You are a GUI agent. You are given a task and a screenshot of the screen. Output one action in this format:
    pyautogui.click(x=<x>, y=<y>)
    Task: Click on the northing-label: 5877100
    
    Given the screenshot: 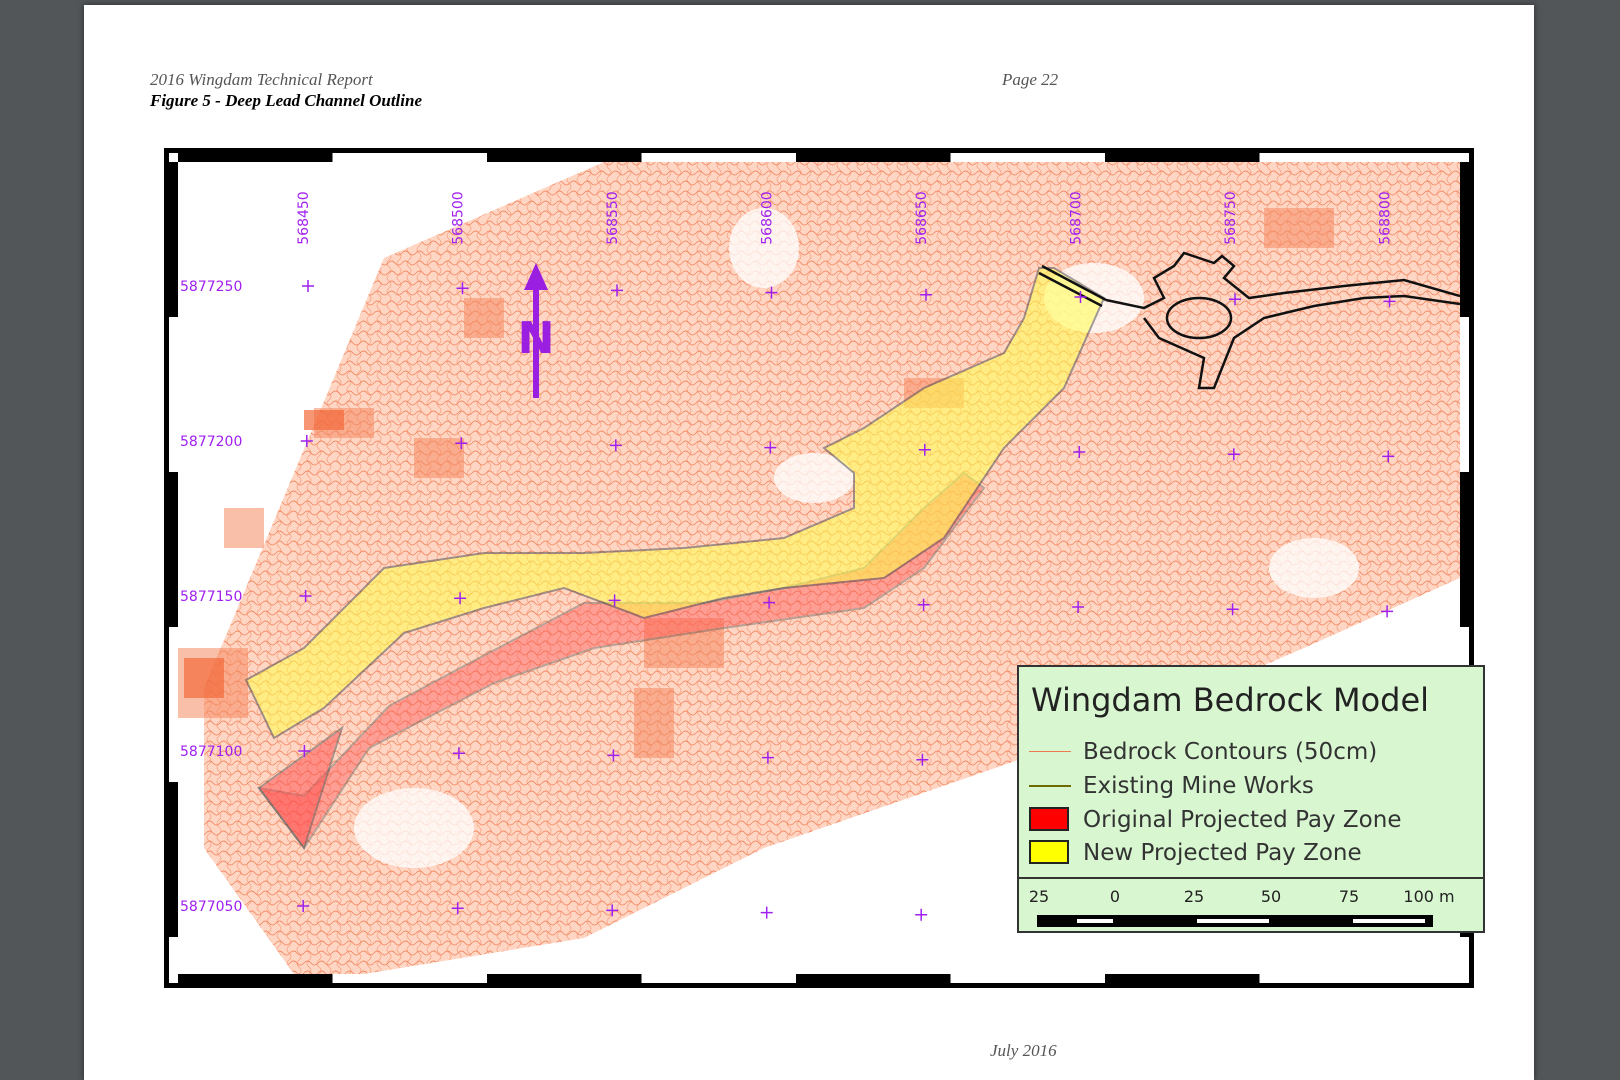 What is the action you would take?
    pyautogui.click(x=211, y=752)
    